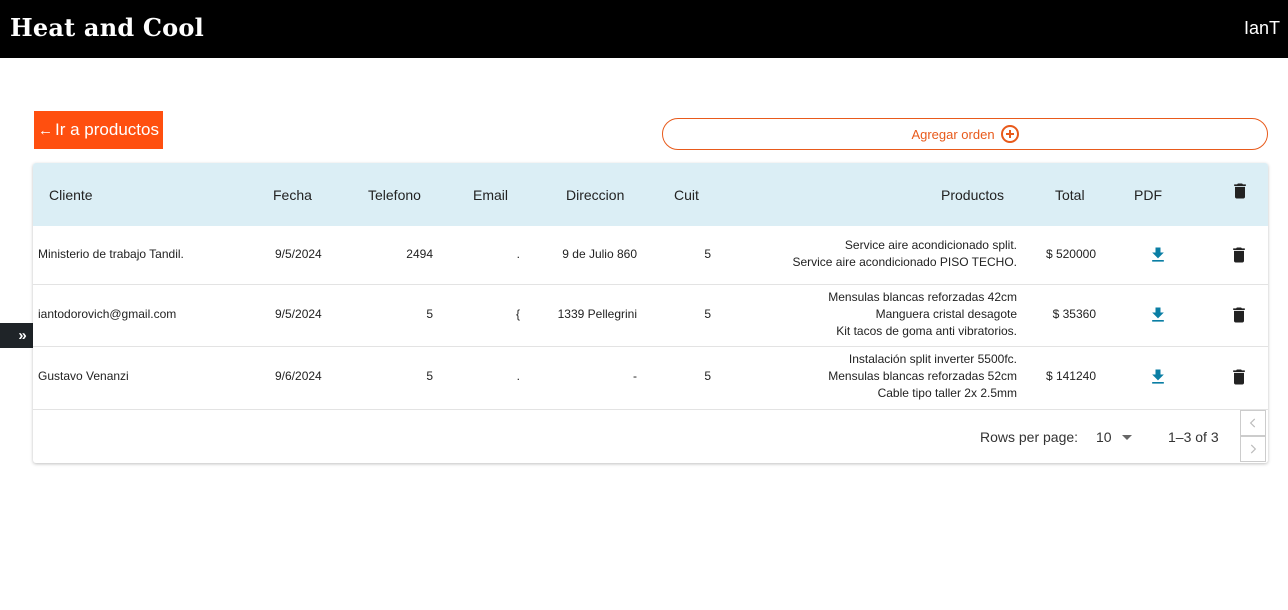 The height and width of the screenshot is (610, 1288). What do you see at coordinates (1240, 191) in the screenshot?
I see `delete-all-trash-icon` at bounding box center [1240, 191].